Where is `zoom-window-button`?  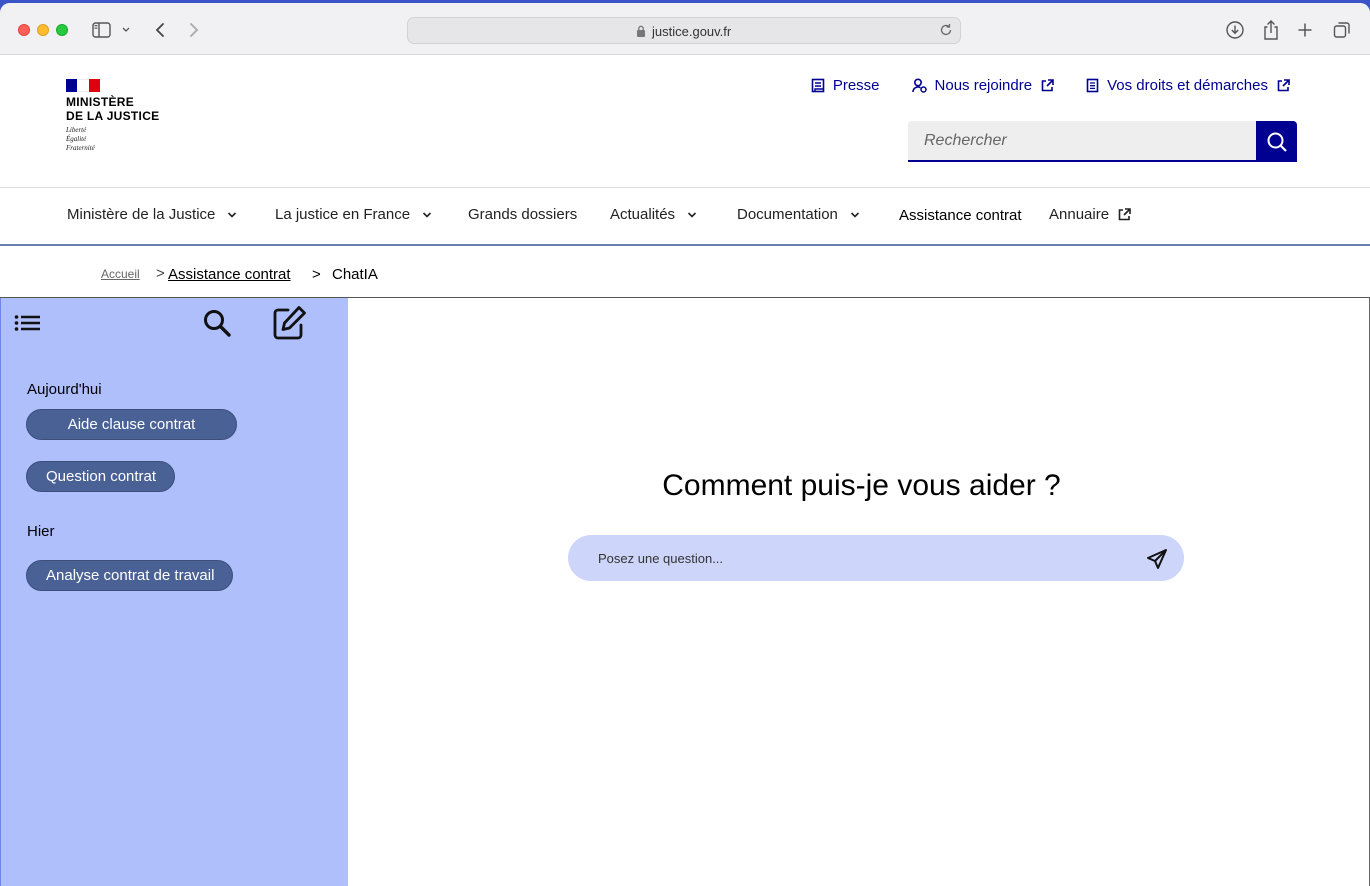 zoom-window-button is located at coordinates (62, 30).